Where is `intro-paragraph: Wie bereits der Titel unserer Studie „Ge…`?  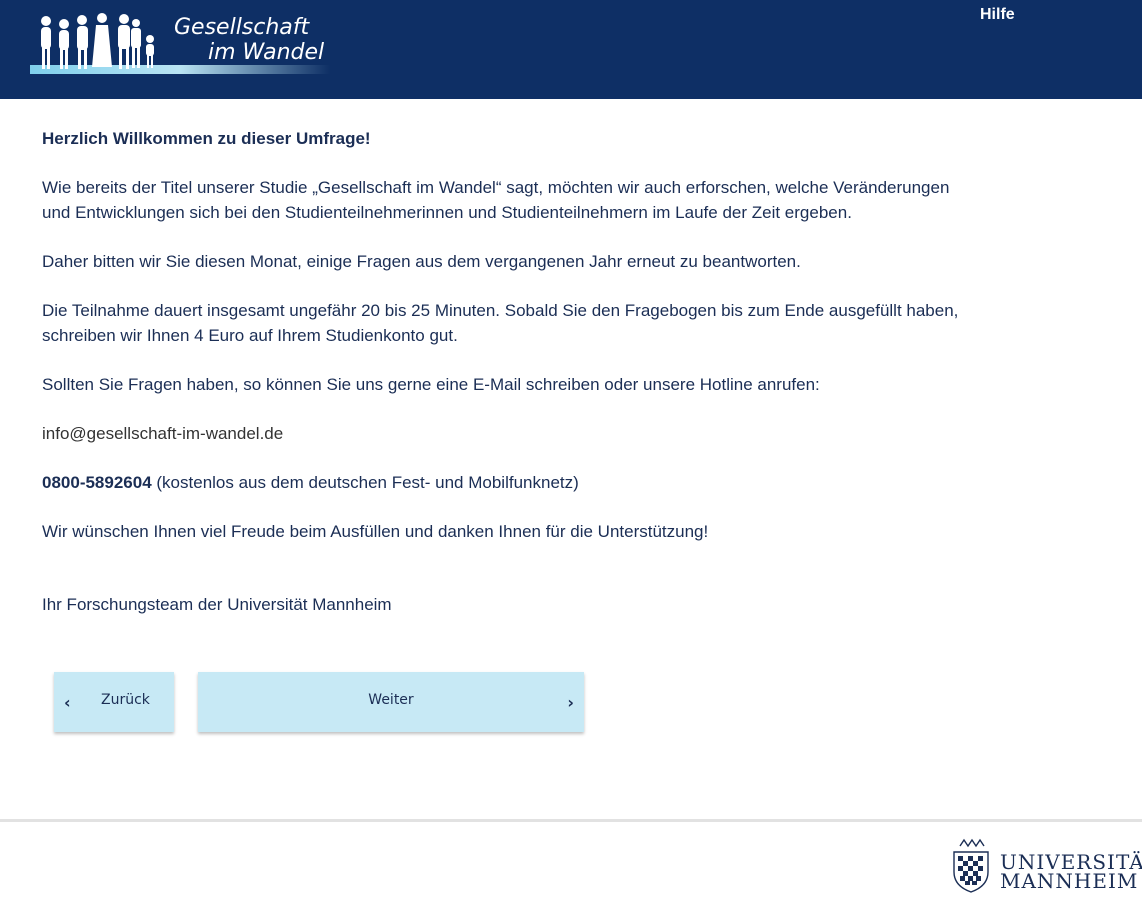 intro-paragraph: Wie bereits der Titel unserer Studie „Ge… is located at coordinates (532, 200).